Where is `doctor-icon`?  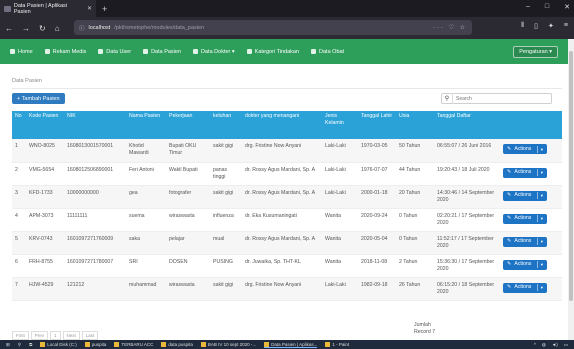
doctor-icon is located at coordinates (196, 51).